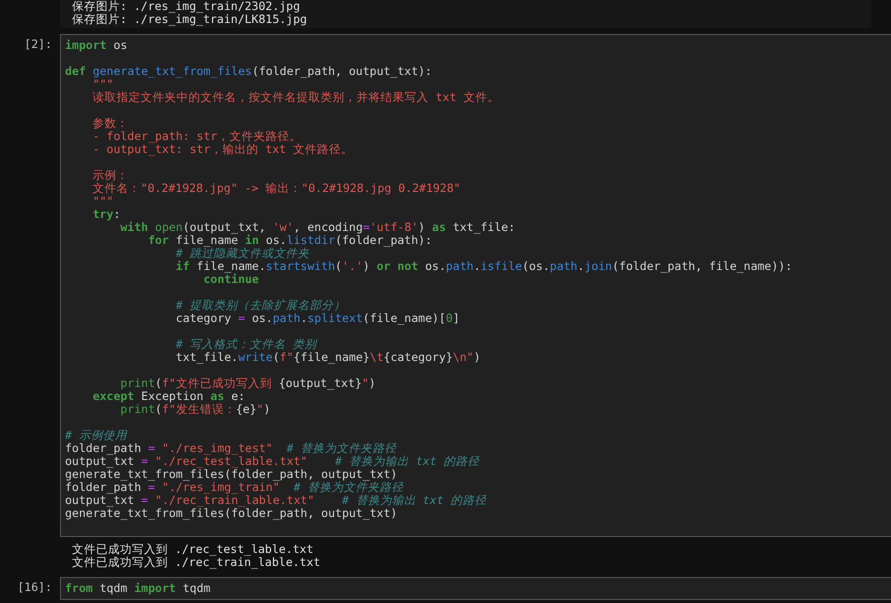  What do you see at coordinates (186, 6) in the screenshot?
I see `output-line: 保存图片: ./res_img_train/2302.jpg` at bounding box center [186, 6].